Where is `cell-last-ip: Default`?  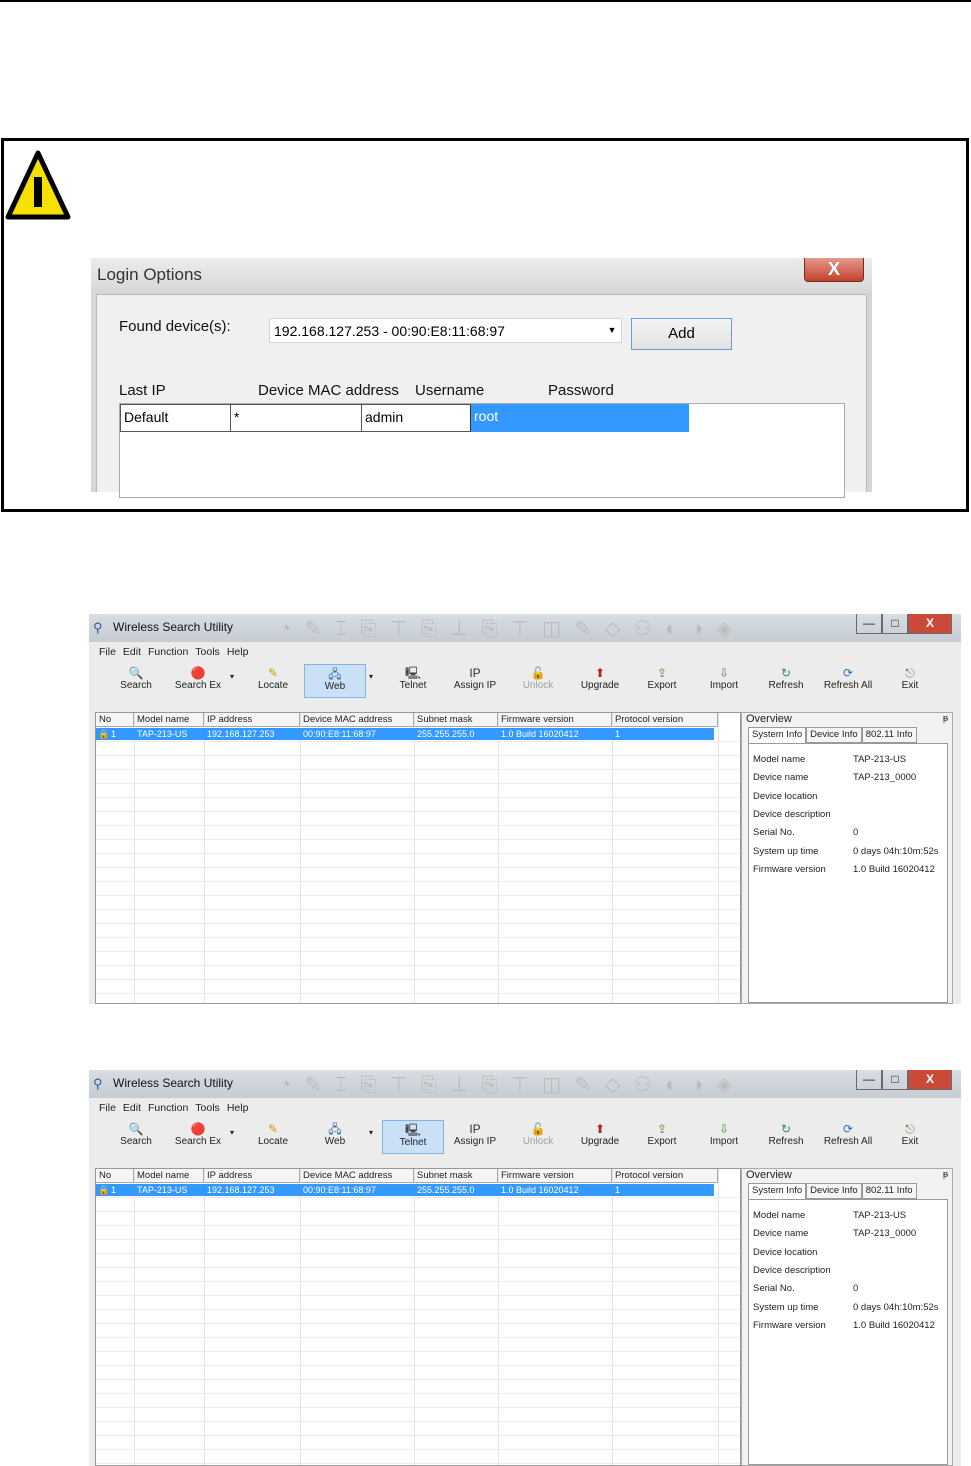 cell-last-ip: Default is located at coordinates (175, 418).